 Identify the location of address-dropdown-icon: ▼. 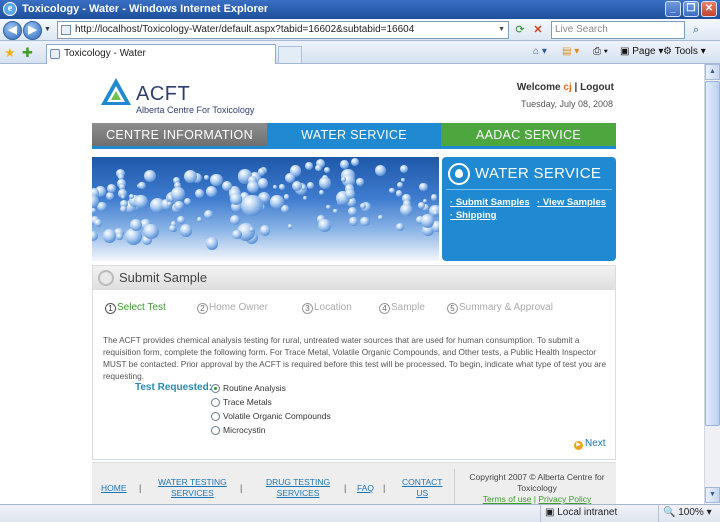
(501, 30).